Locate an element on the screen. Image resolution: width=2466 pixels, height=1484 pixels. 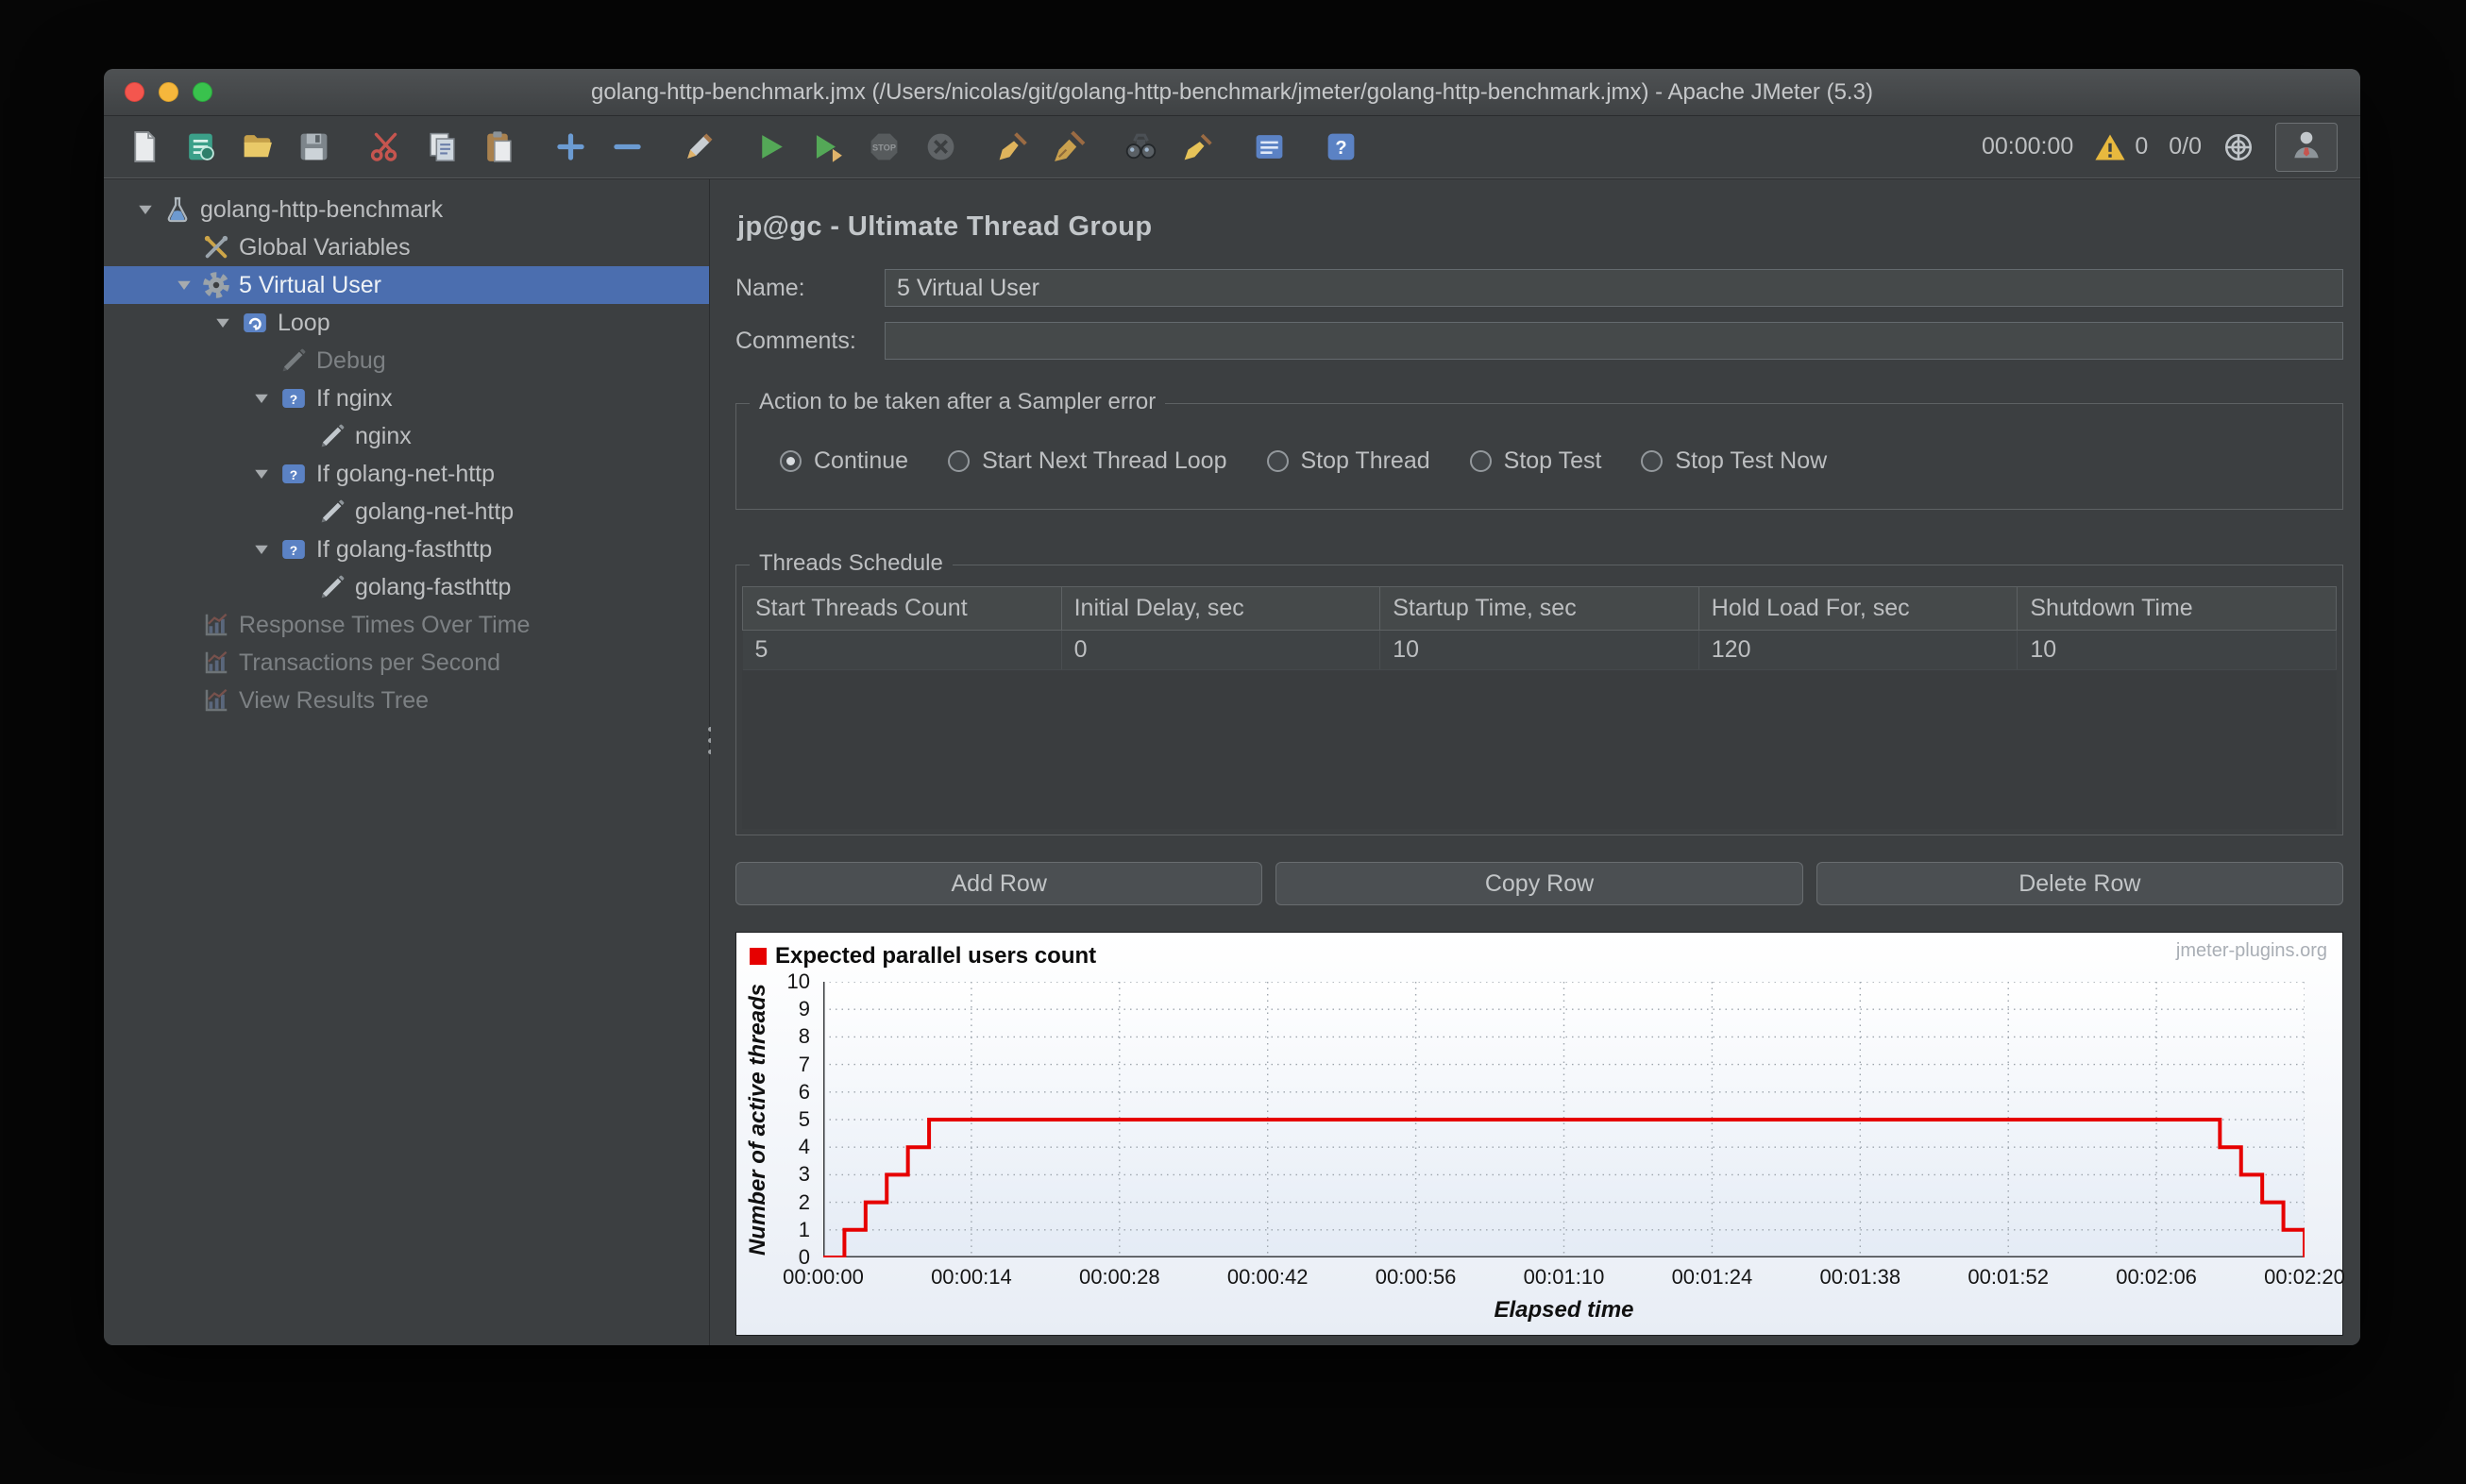
delete-row-button: Delete Row is located at coordinates (2079, 883).